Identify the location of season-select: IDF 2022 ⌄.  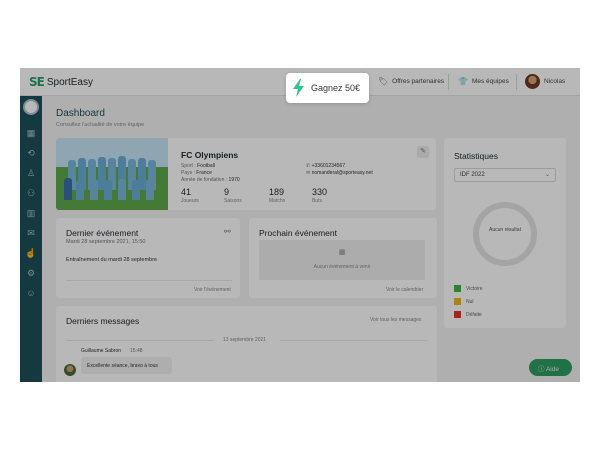
(505, 175).